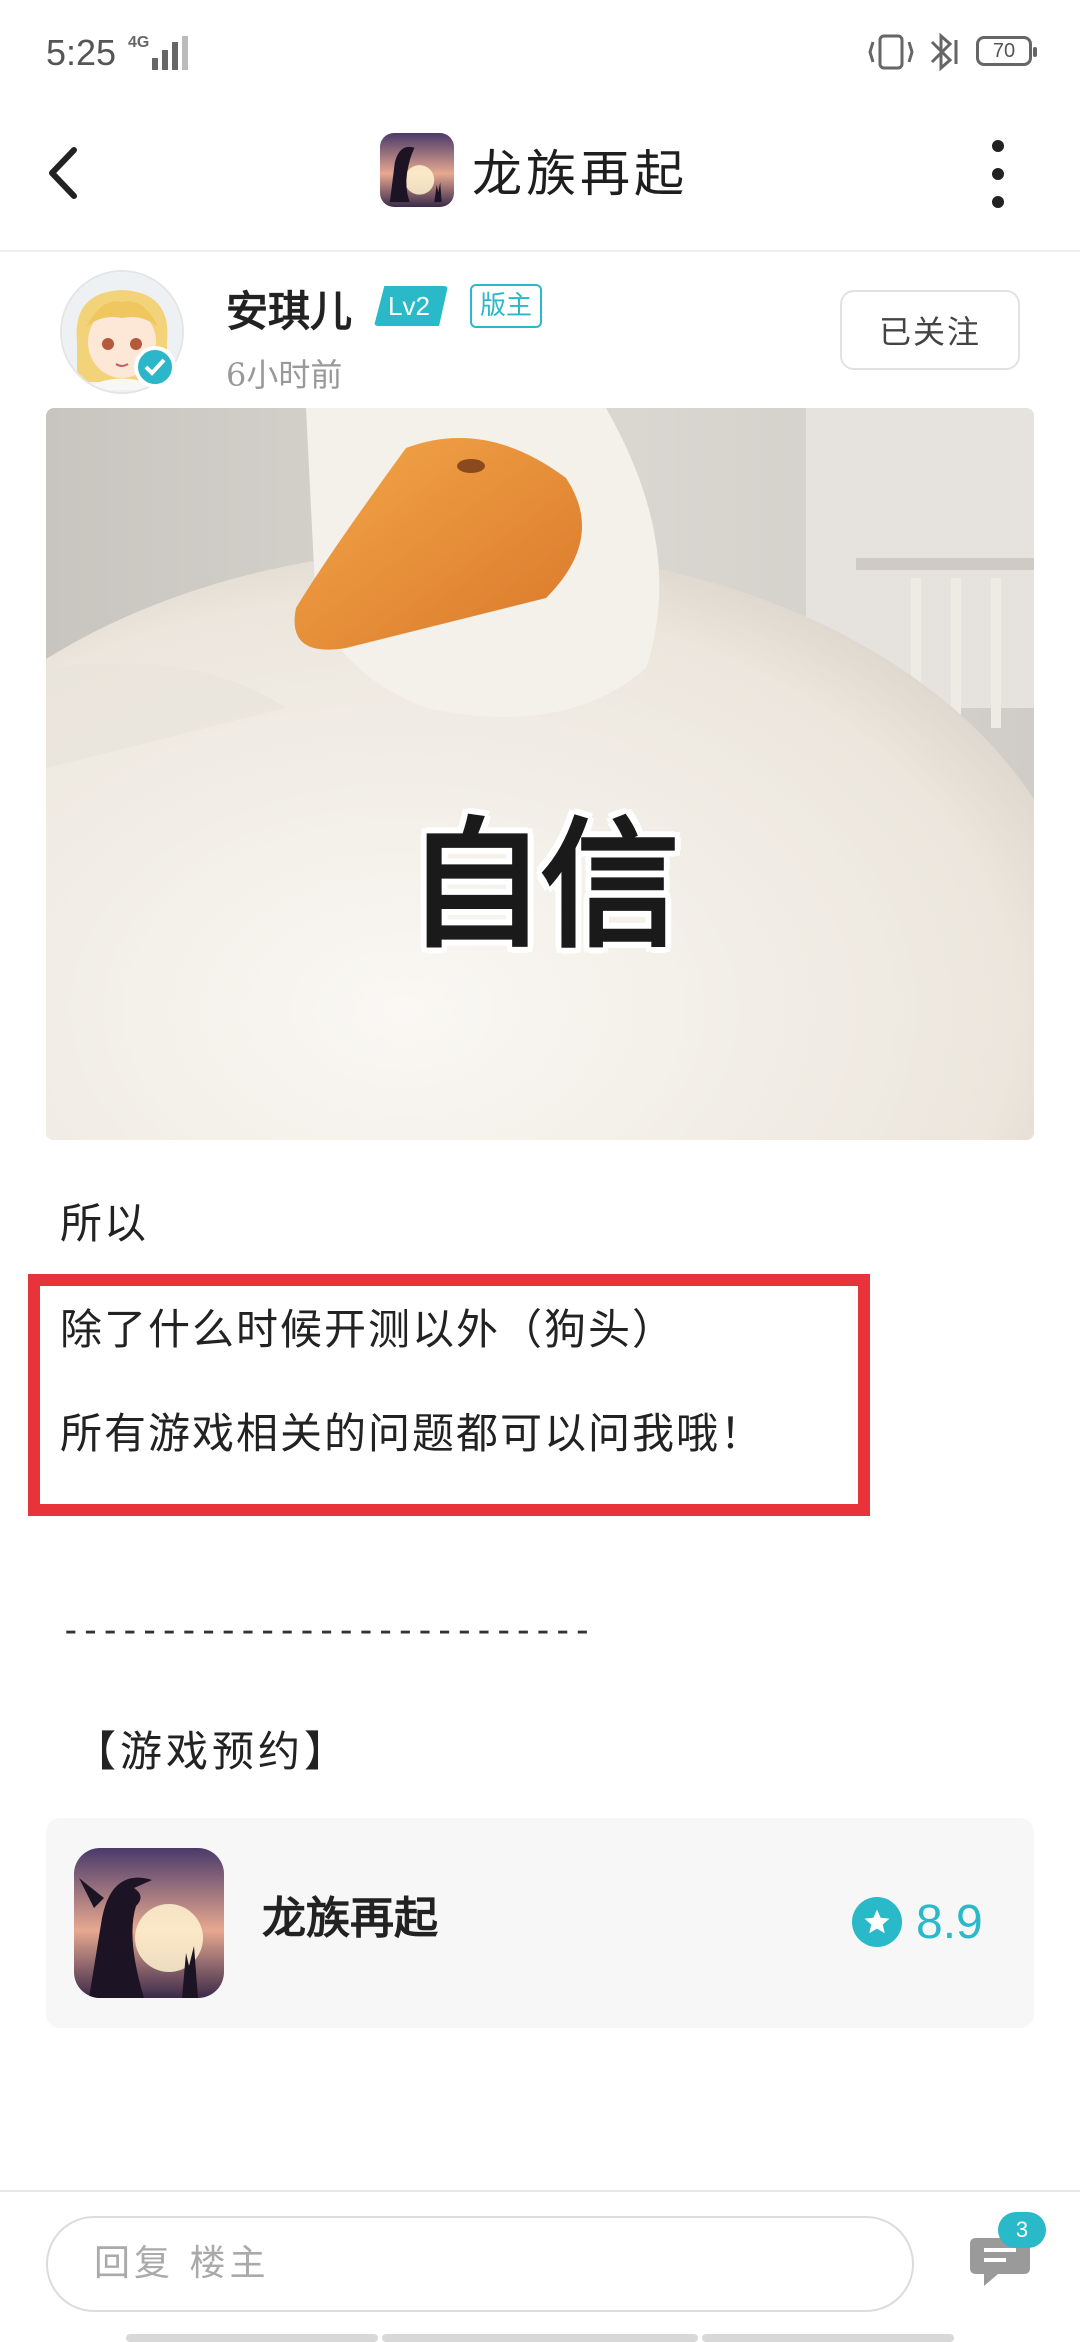 Image resolution: width=1080 pixels, height=2342 pixels. What do you see at coordinates (412, 1433) in the screenshot?
I see `post-text-line: 所有游戏相关的问题都可以问我哦！` at bounding box center [412, 1433].